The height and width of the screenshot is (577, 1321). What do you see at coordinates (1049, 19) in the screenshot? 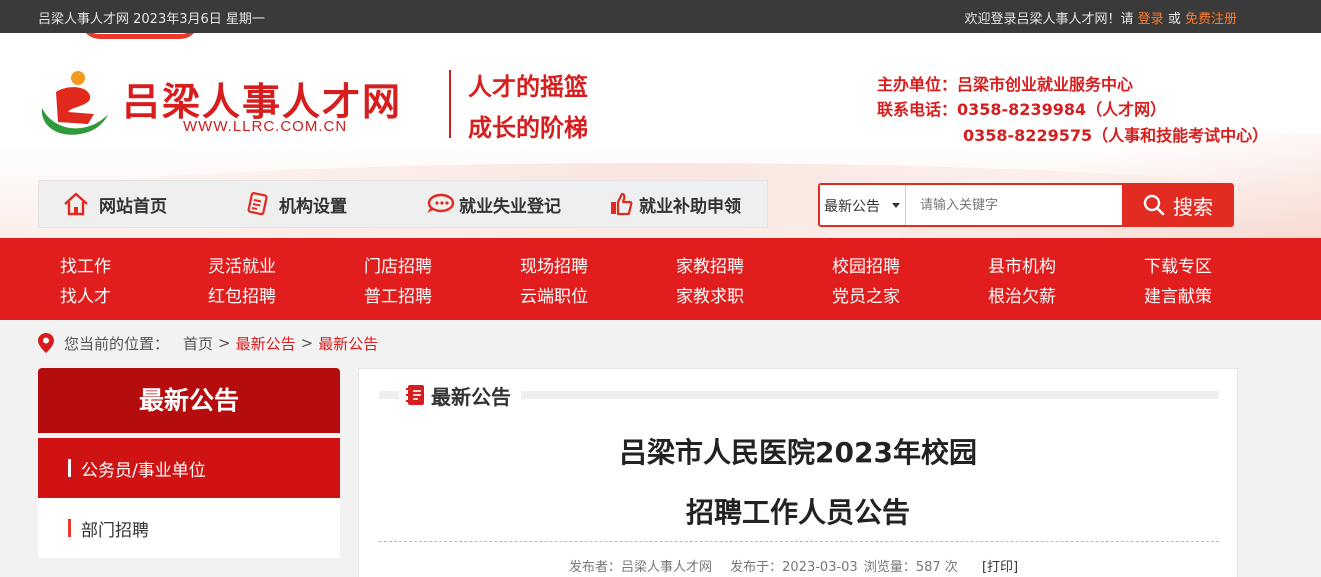
I see `welcome-text: 欢迎登录吕梁人事人才网！请` at bounding box center [1049, 19].